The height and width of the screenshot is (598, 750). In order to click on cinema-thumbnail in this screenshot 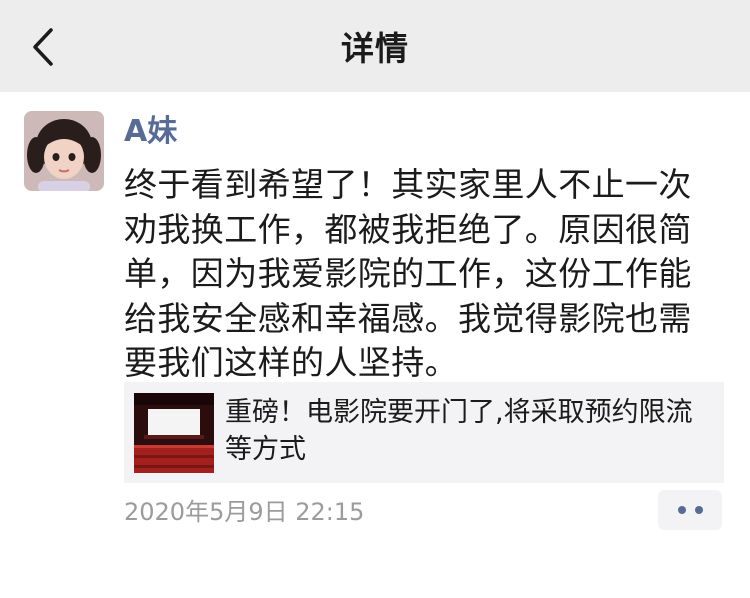, I will do `click(174, 433)`.